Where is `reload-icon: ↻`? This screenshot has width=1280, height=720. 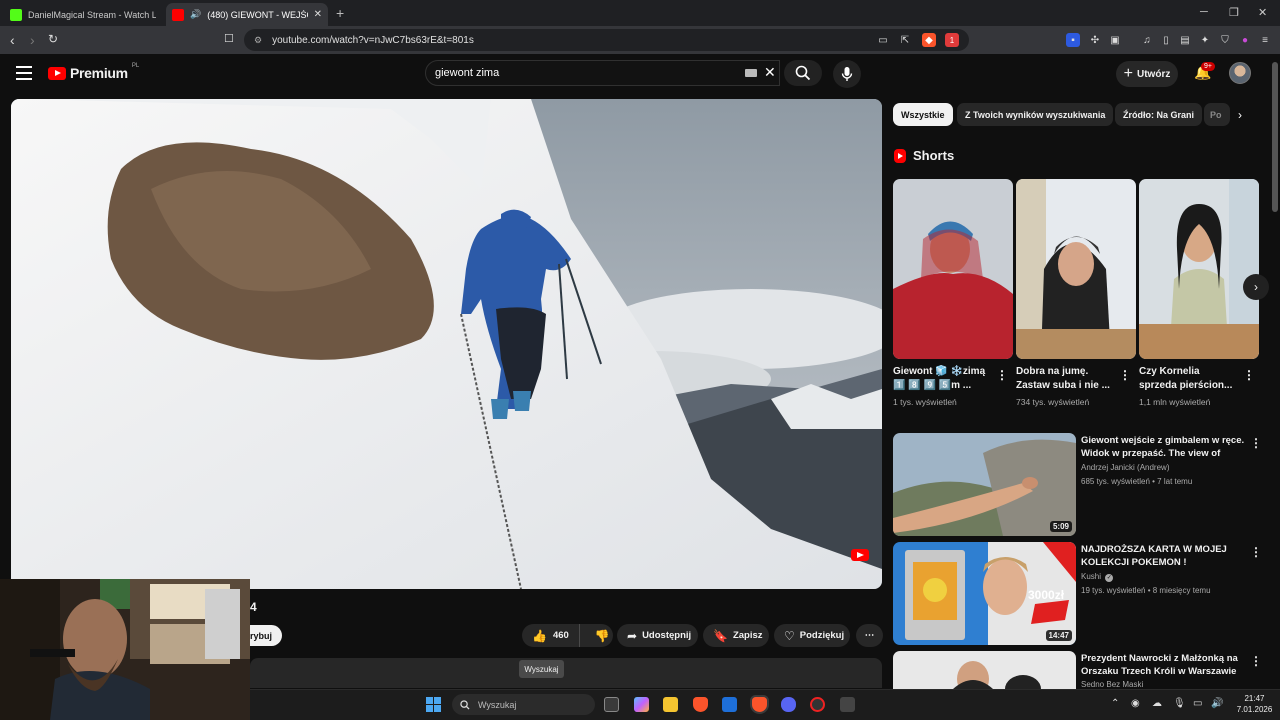 reload-icon: ↻ is located at coordinates (53, 39).